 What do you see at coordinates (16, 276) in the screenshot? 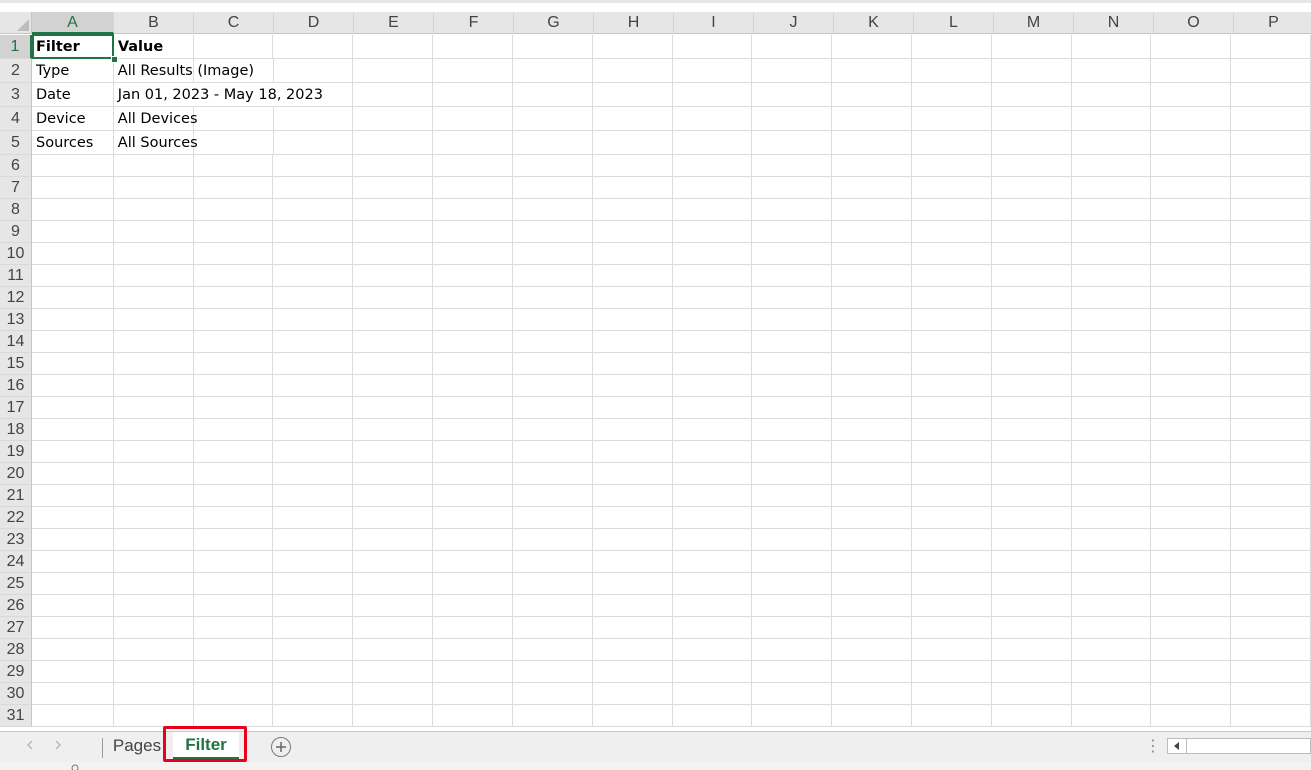
I see `row-header-11: 11` at bounding box center [16, 276].